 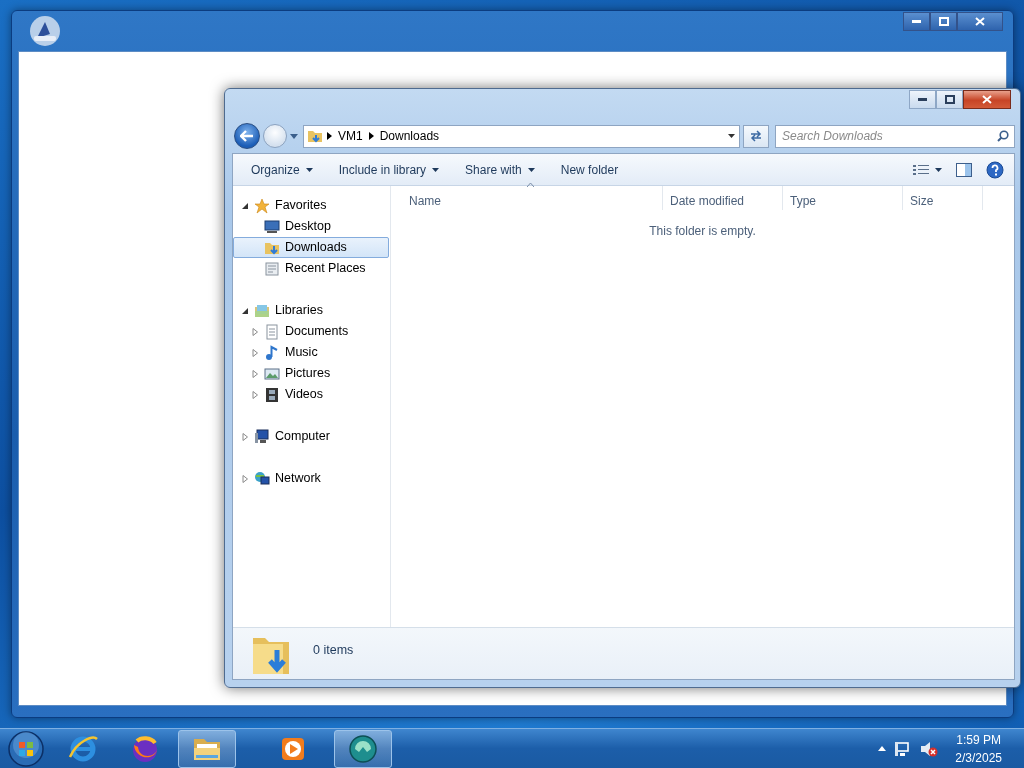 I want to click on back-button, so click(x=247, y=136).